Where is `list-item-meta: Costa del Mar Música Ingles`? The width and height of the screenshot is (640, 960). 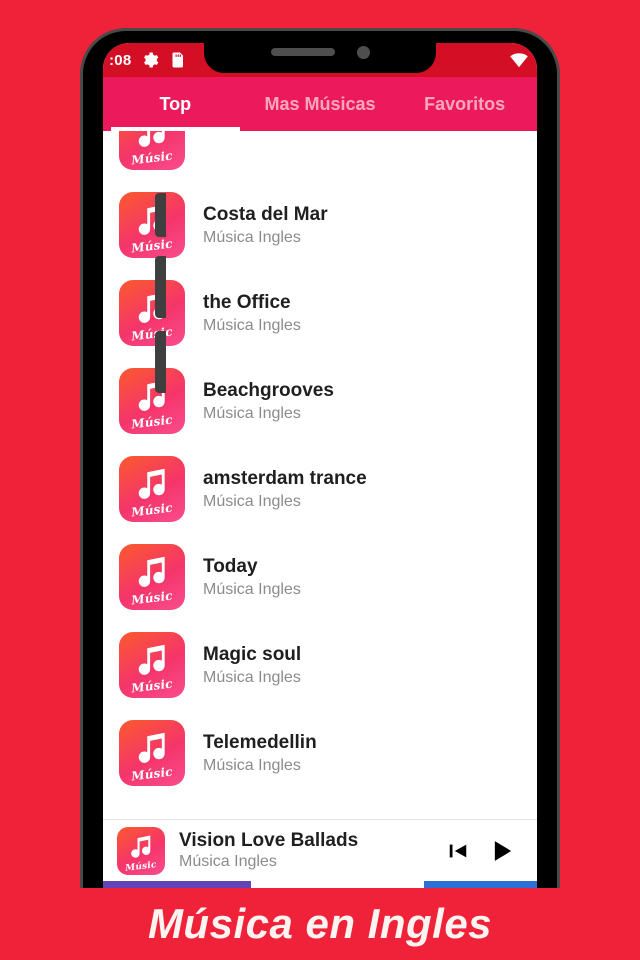 list-item-meta: Costa del Mar Música Ingles is located at coordinates (265, 225).